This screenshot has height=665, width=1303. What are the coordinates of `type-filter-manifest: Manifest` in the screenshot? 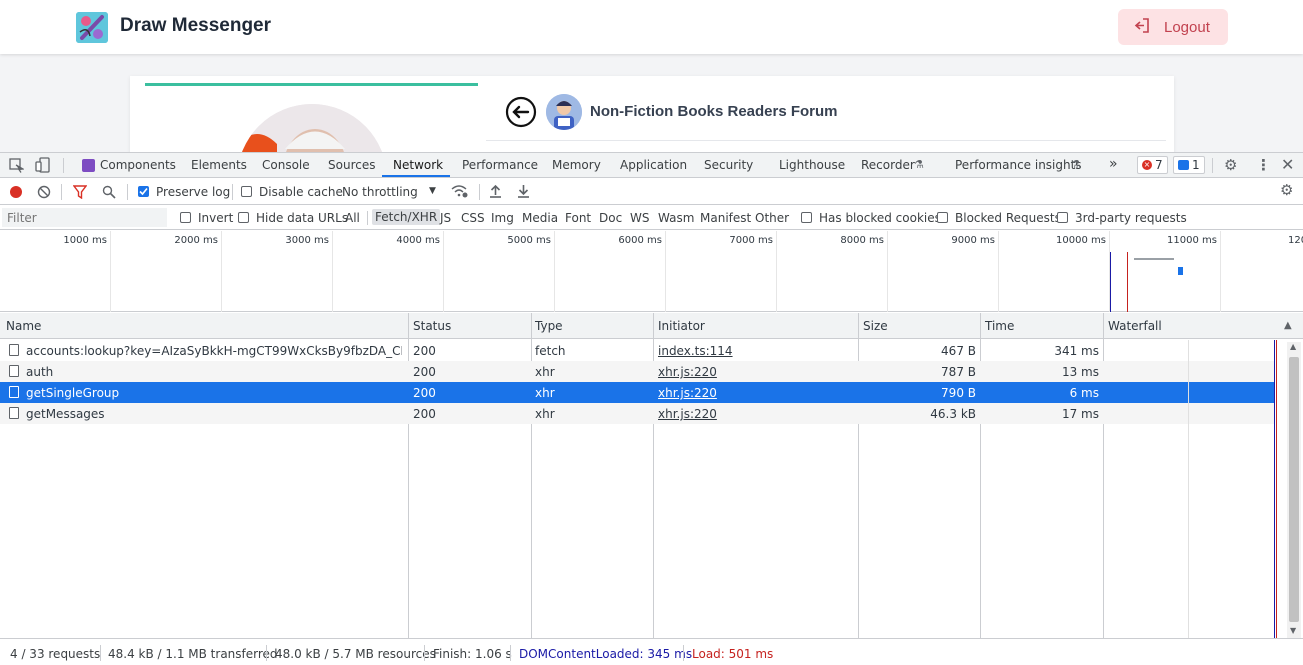 It's located at (725, 218).